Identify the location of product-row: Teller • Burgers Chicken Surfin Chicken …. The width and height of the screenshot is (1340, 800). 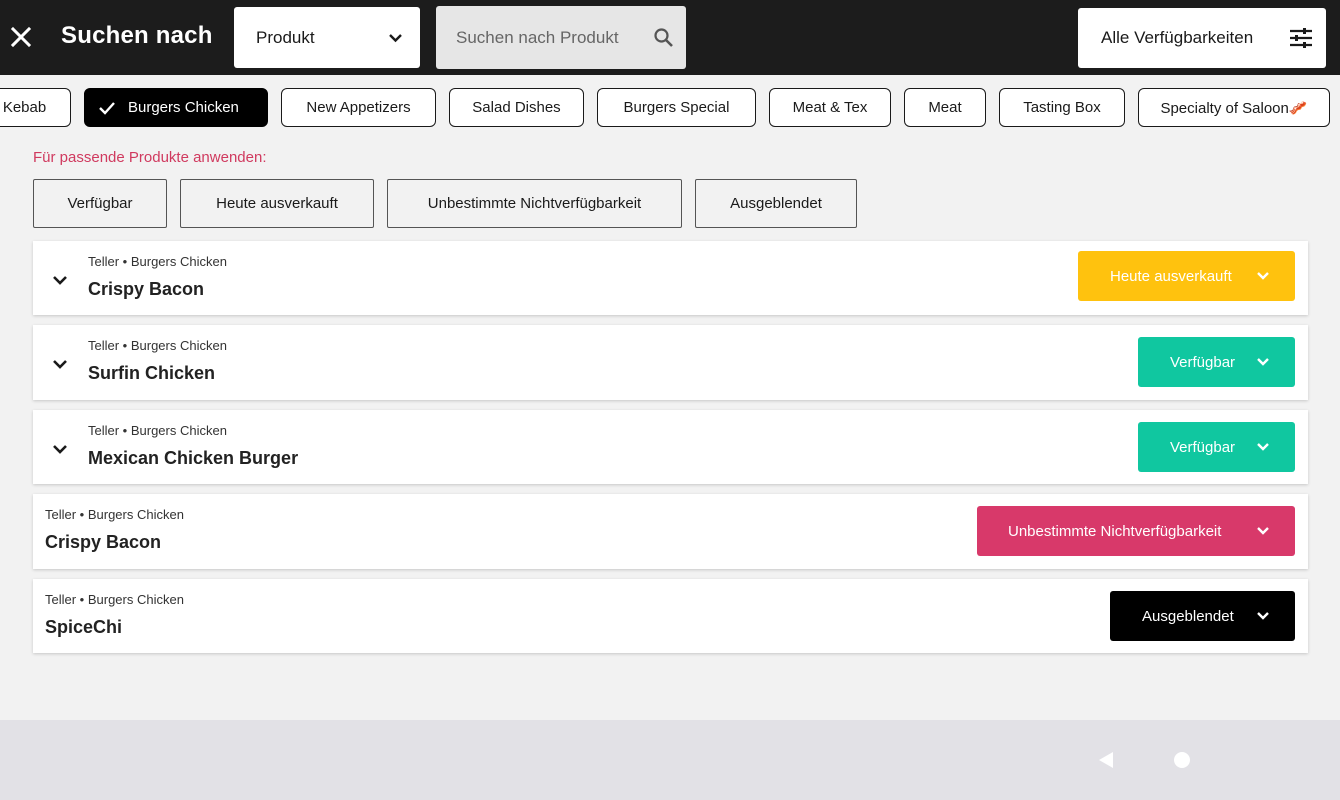
(670, 362).